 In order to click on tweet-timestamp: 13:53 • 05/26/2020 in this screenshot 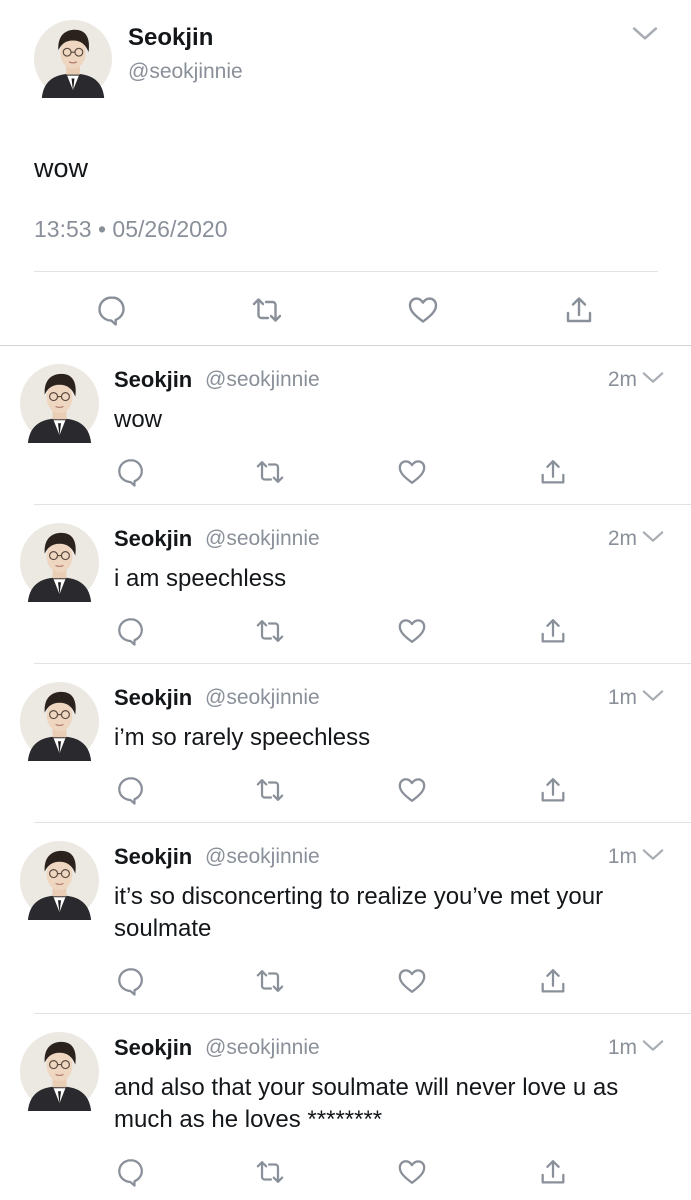, I will do `click(131, 229)`.